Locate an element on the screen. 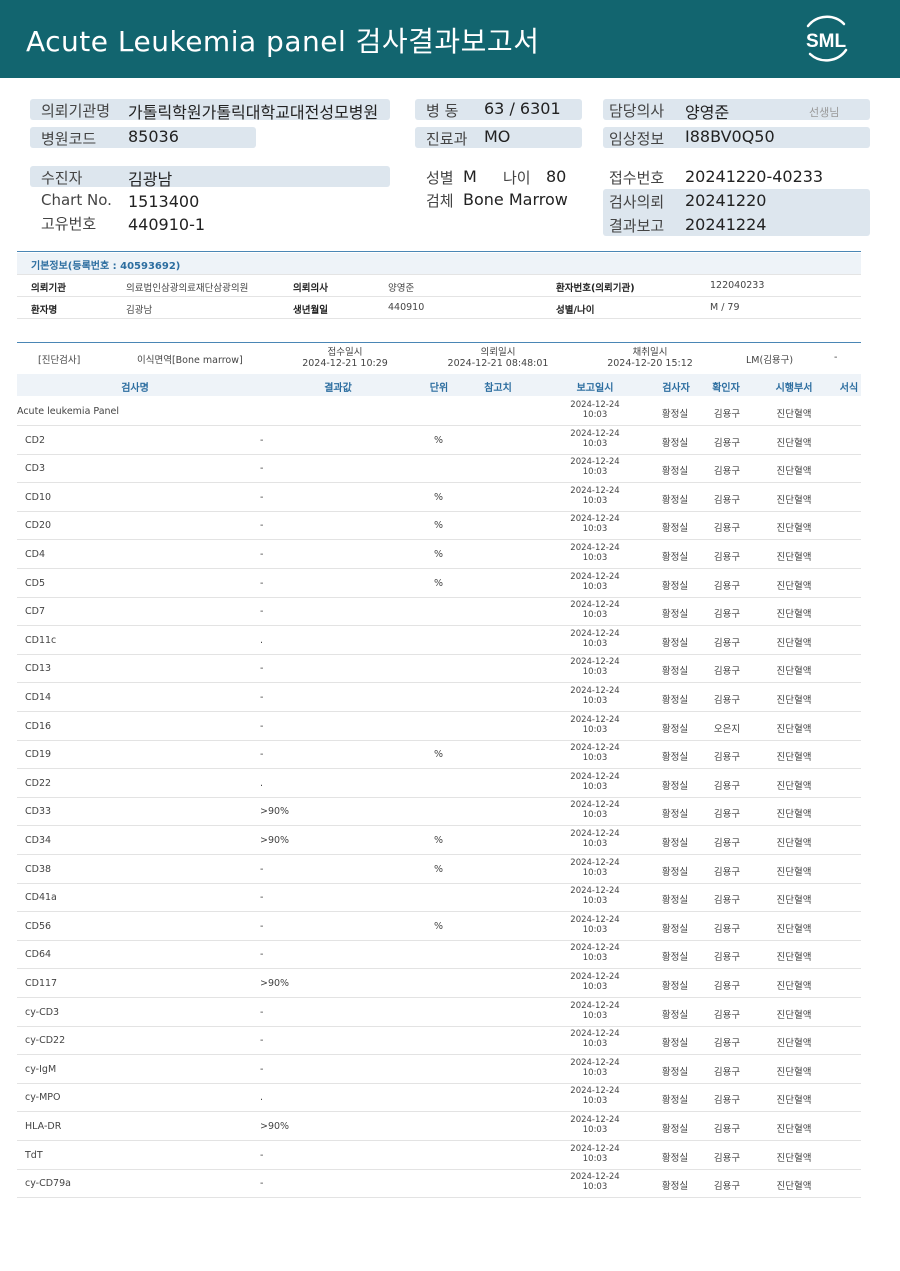 This screenshot has height=1271, width=900. table-row: CD10 -% 2024-12-24 10:03 황정실 김용구 진단혈액 is located at coordinates (439, 497).